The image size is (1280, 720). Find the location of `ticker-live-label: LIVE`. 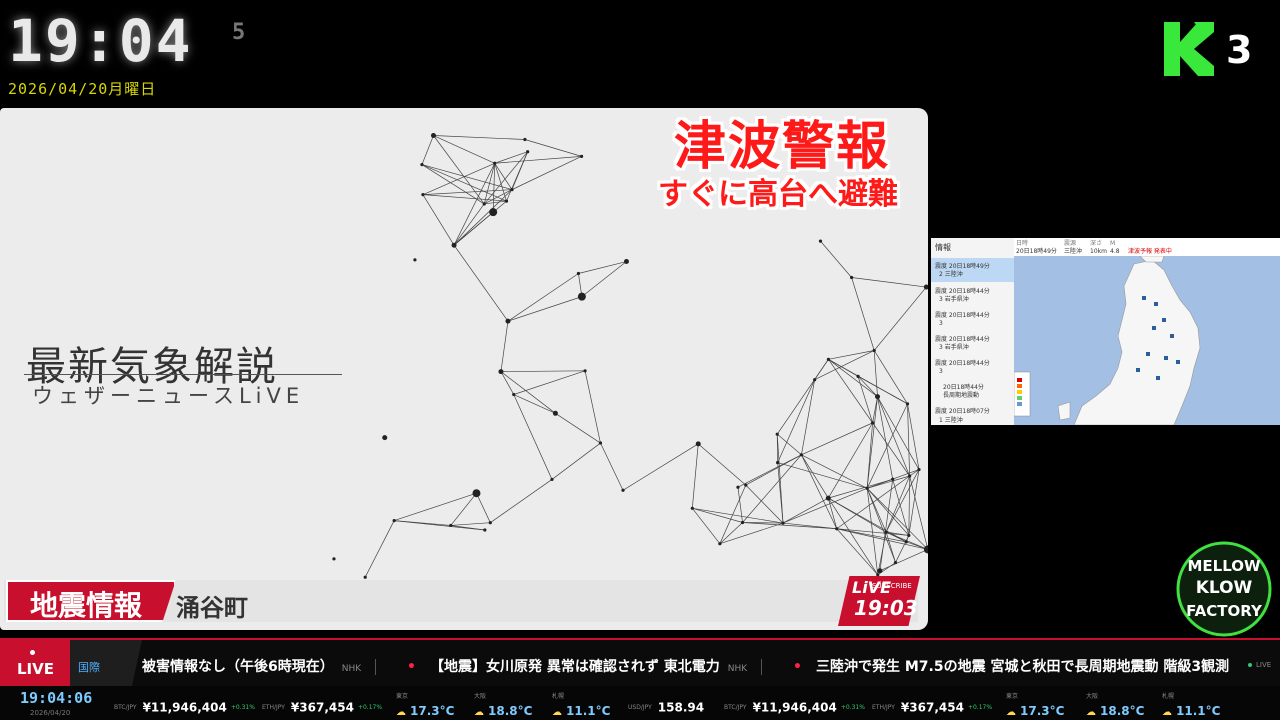

ticker-live-label: LIVE is located at coordinates (35, 669).